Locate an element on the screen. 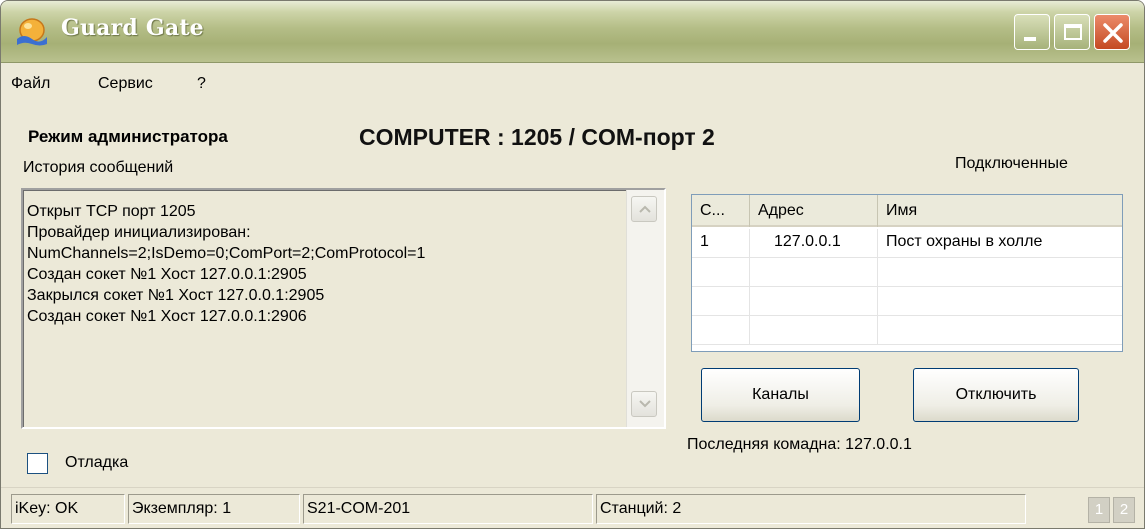 This screenshot has width=1145, height=529. scroll-up-button is located at coordinates (644, 209).